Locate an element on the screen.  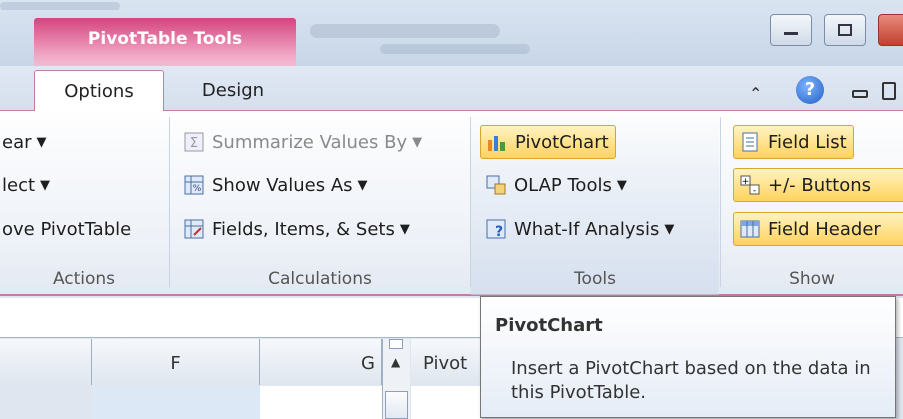
cell-g is located at coordinates (321, 402).